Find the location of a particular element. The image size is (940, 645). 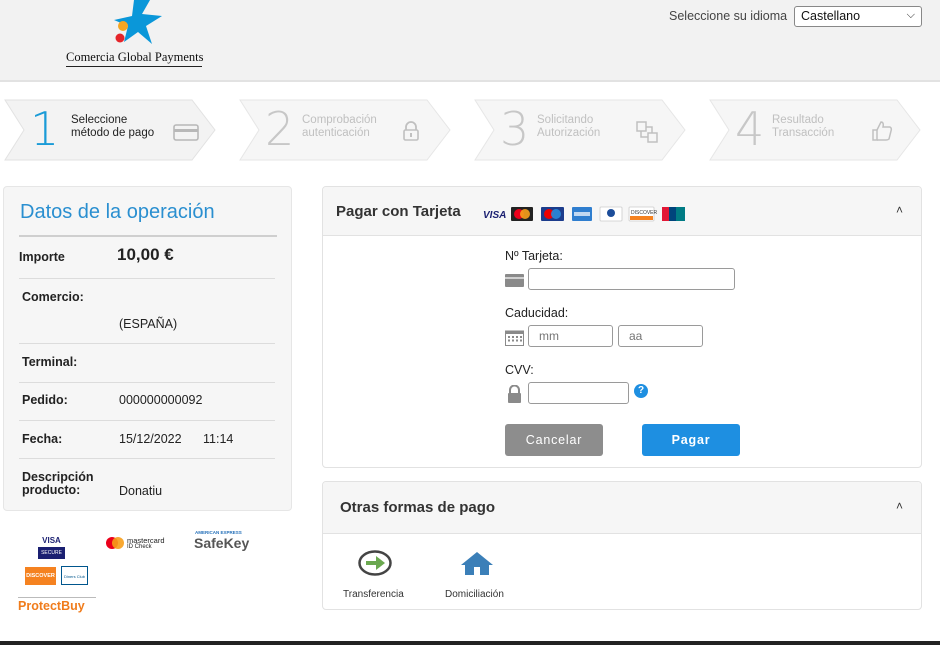

calendar-icon is located at coordinates (514, 338).